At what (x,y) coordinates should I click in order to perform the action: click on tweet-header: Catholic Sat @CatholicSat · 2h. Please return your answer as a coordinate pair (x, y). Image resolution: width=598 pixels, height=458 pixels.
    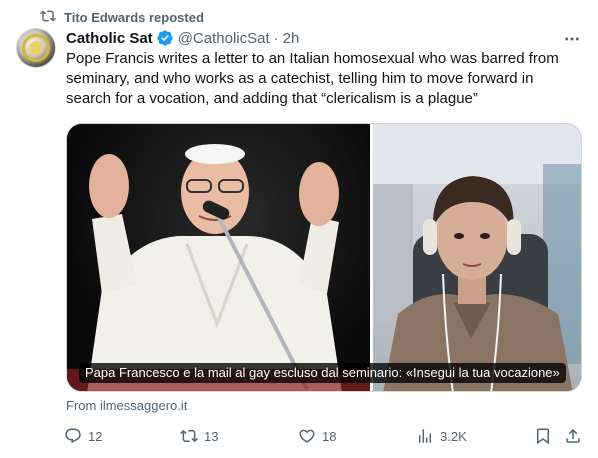
    Looking at the image, I should click on (182, 38).